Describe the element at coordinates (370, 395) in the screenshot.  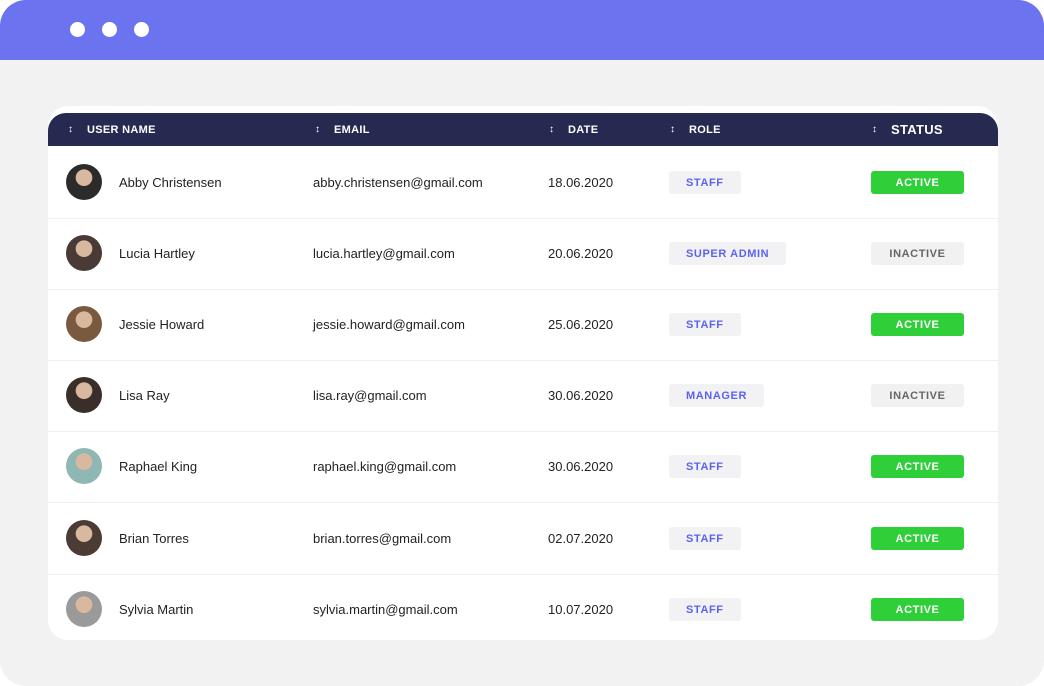
I see `user-email: lisa.ray@gmail.com` at that location.